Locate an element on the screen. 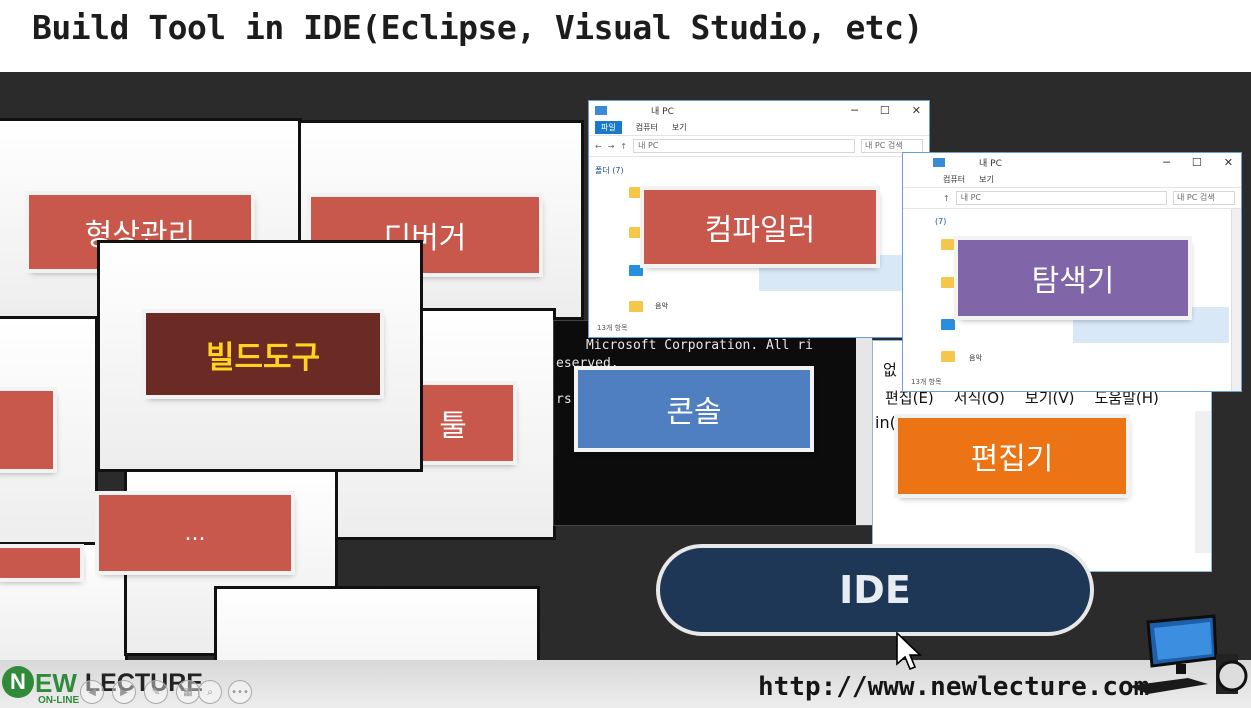 The image size is (1251, 708). tile-left-bottom is located at coordinates (40, 563).